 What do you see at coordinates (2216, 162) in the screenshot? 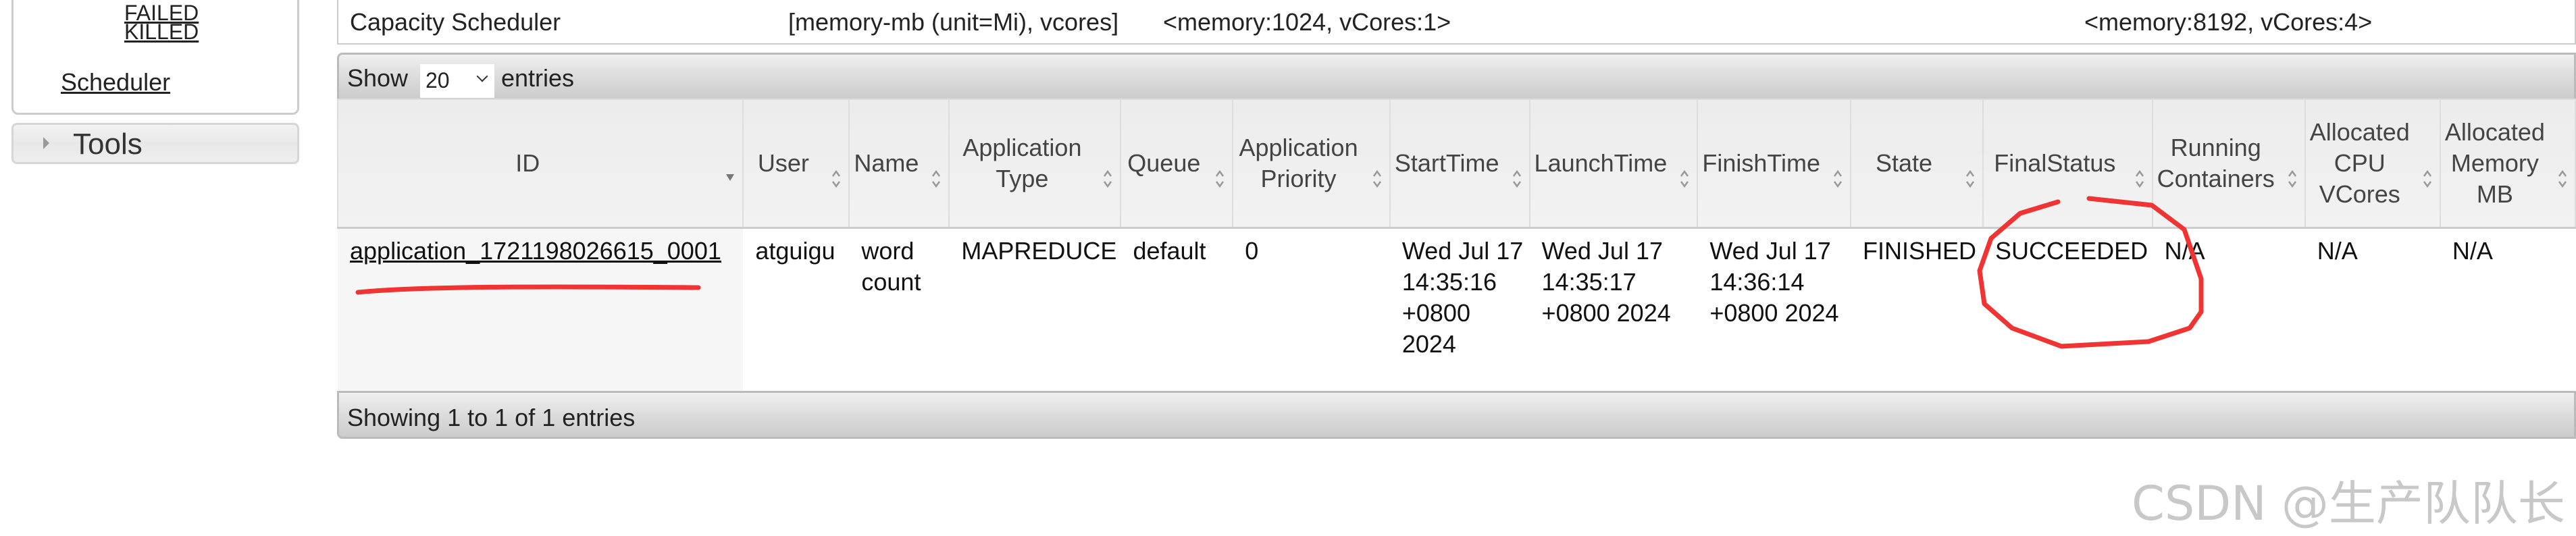
I see `column-header-label: Running Containers` at bounding box center [2216, 162].